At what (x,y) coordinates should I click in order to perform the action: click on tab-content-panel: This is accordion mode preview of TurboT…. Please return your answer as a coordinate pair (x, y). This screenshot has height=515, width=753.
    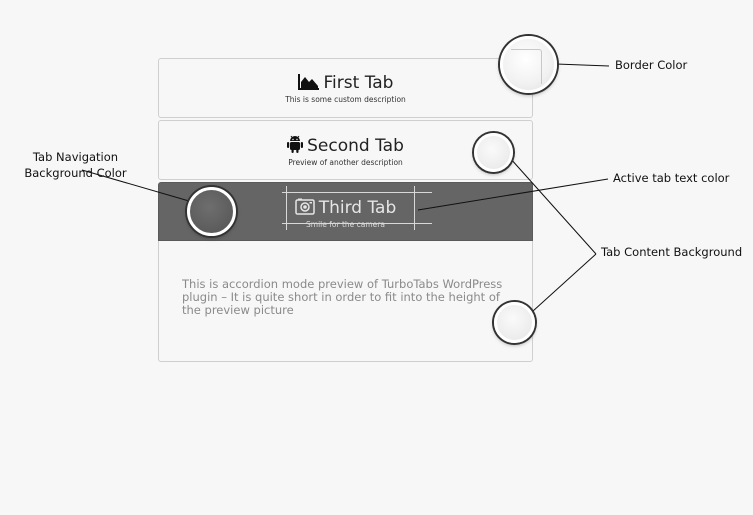
    Looking at the image, I should click on (345, 301).